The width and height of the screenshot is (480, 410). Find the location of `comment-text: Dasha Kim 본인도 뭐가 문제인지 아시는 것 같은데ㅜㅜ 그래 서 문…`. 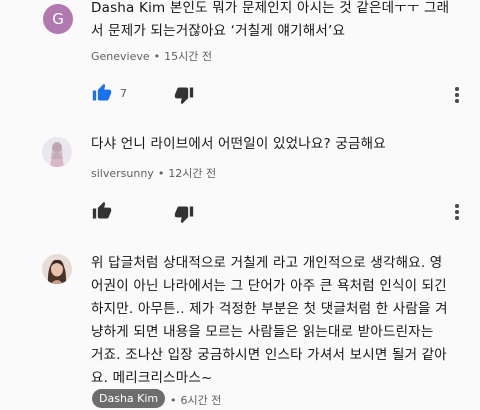

comment-text: Dasha Kim 본인도 뭐가 문제인지 아시는 것 같은데ㅜㅜ 그래 서 문… is located at coordinates (277, 21).